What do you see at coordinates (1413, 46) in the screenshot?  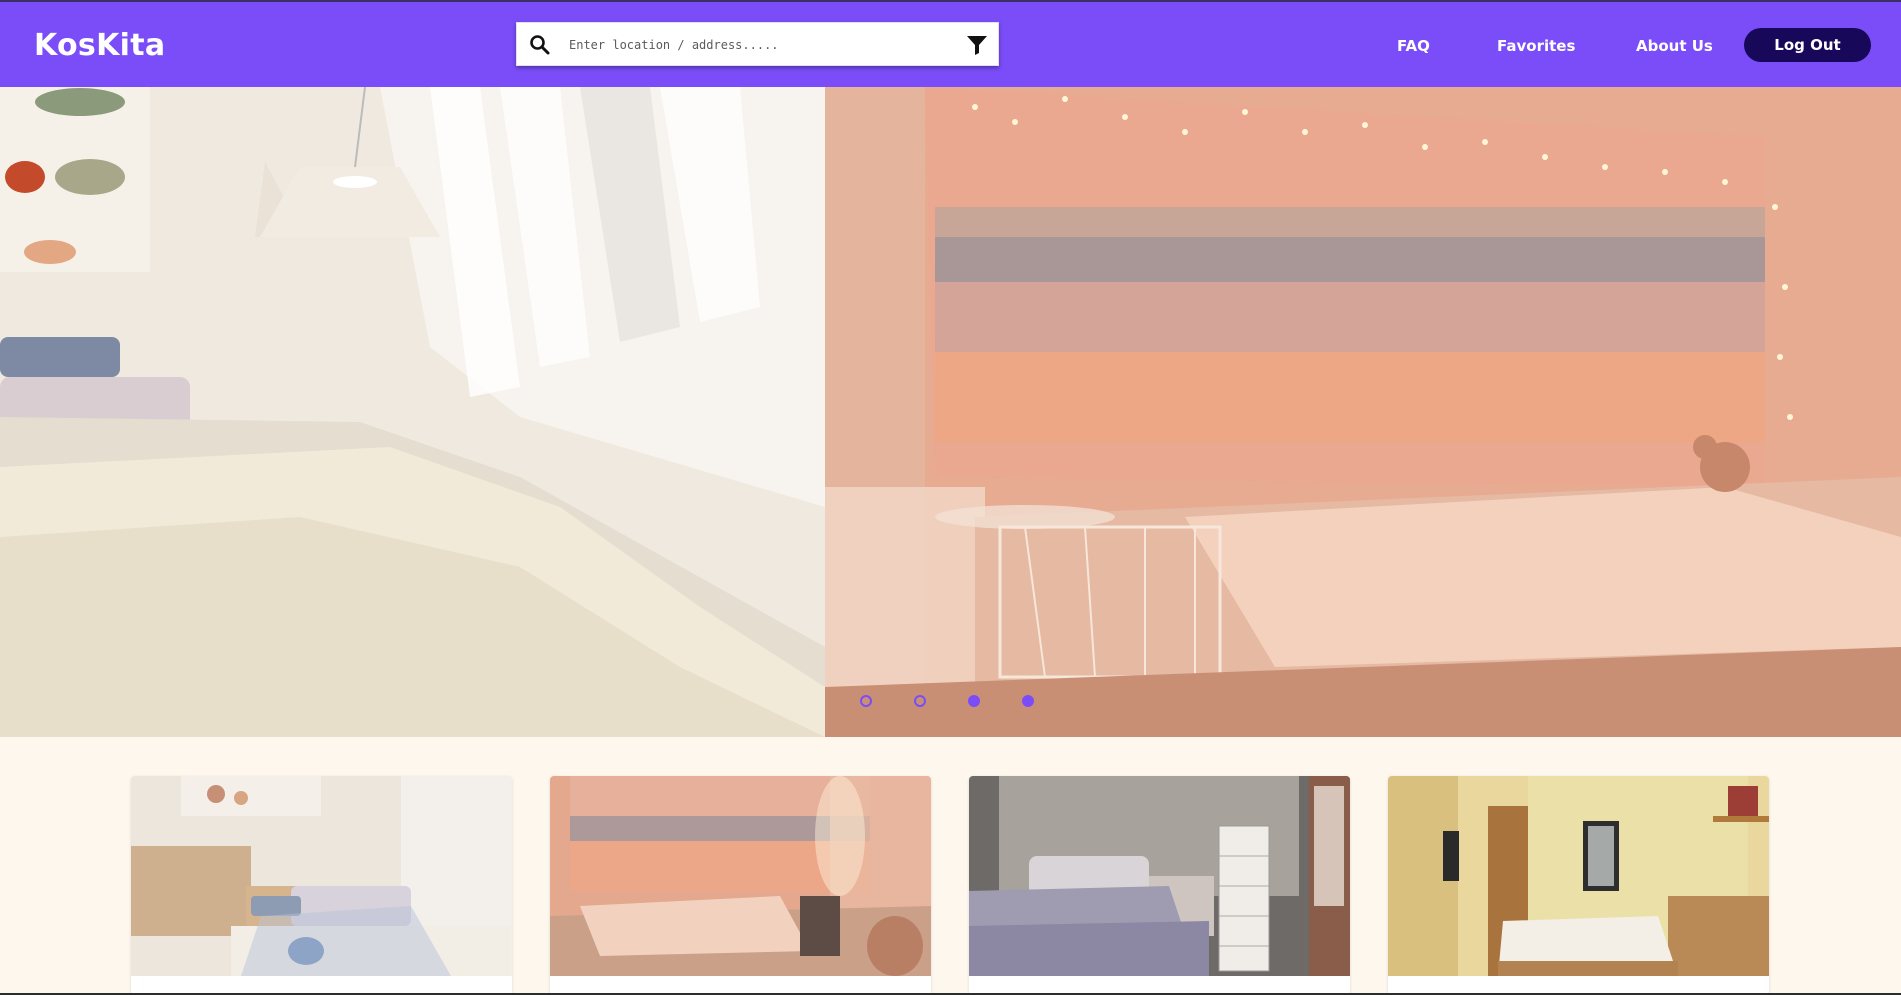 I see `nav-faq: FAQ` at bounding box center [1413, 46].